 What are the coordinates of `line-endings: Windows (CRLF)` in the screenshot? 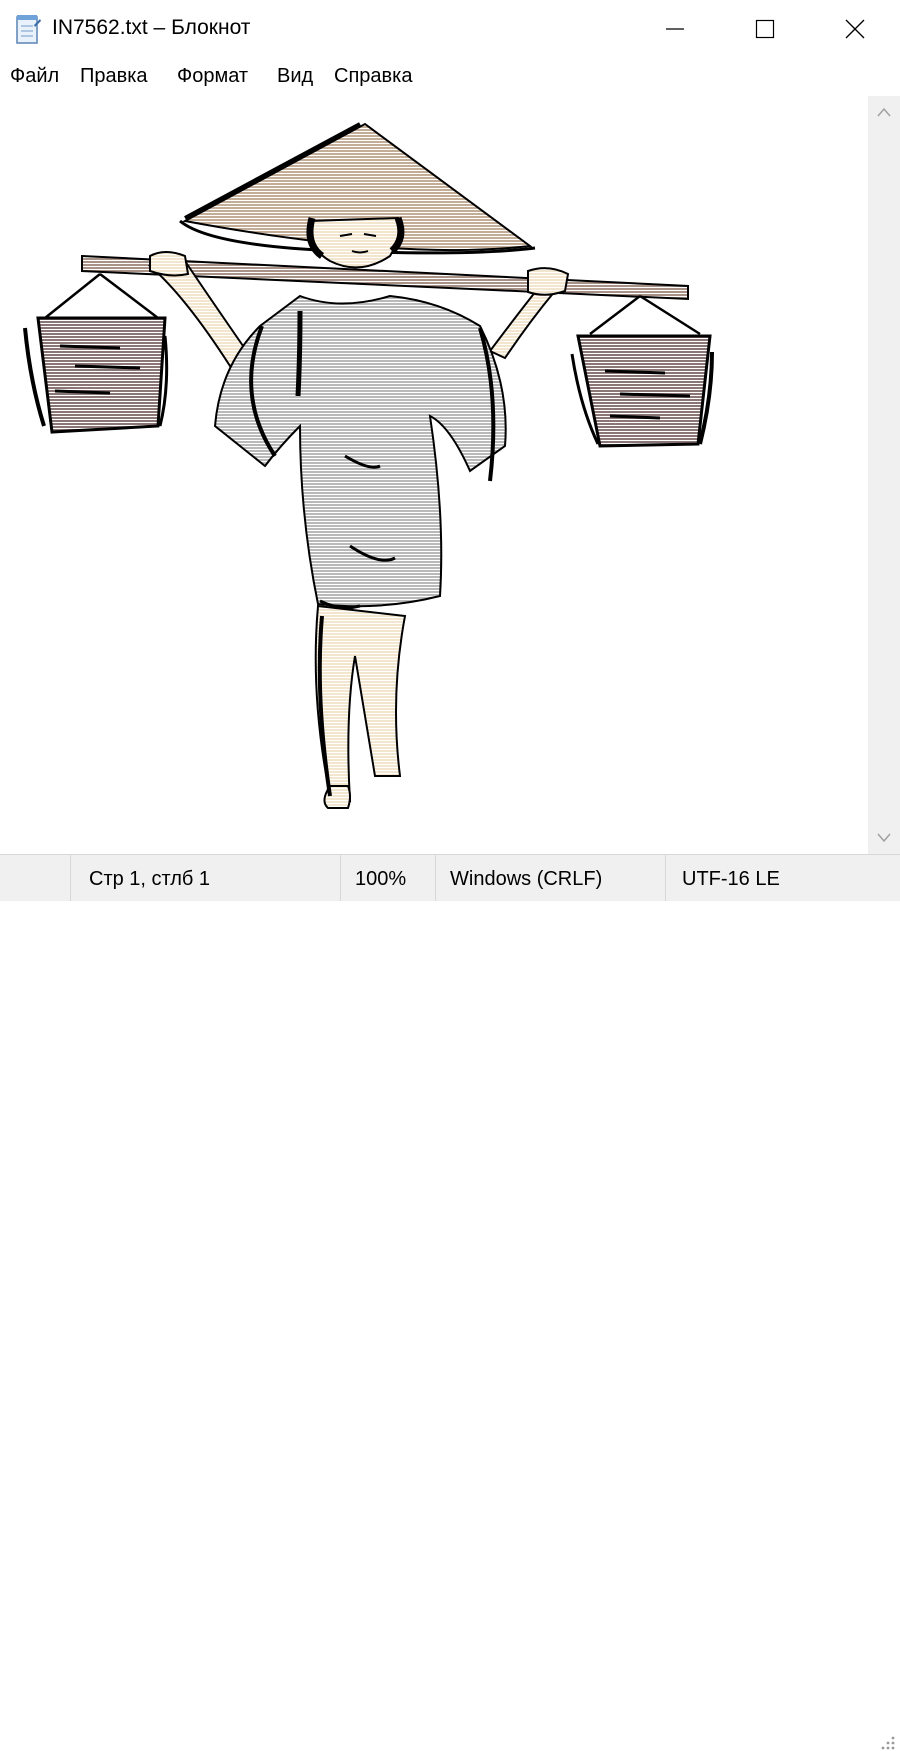 It's located at (526, 879).